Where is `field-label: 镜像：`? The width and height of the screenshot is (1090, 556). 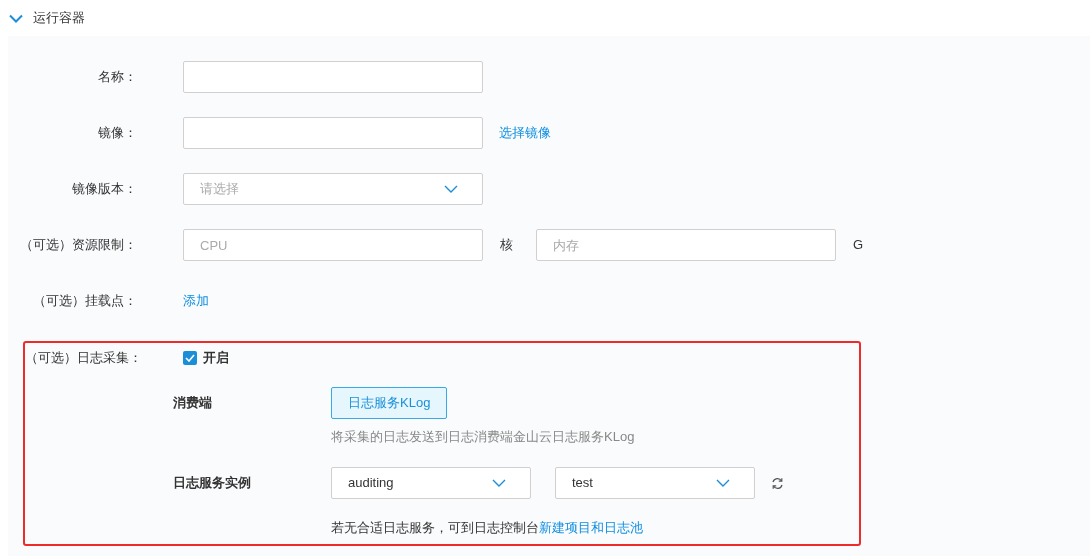 field-label: 镜像： is located at coordinates (117, 133).